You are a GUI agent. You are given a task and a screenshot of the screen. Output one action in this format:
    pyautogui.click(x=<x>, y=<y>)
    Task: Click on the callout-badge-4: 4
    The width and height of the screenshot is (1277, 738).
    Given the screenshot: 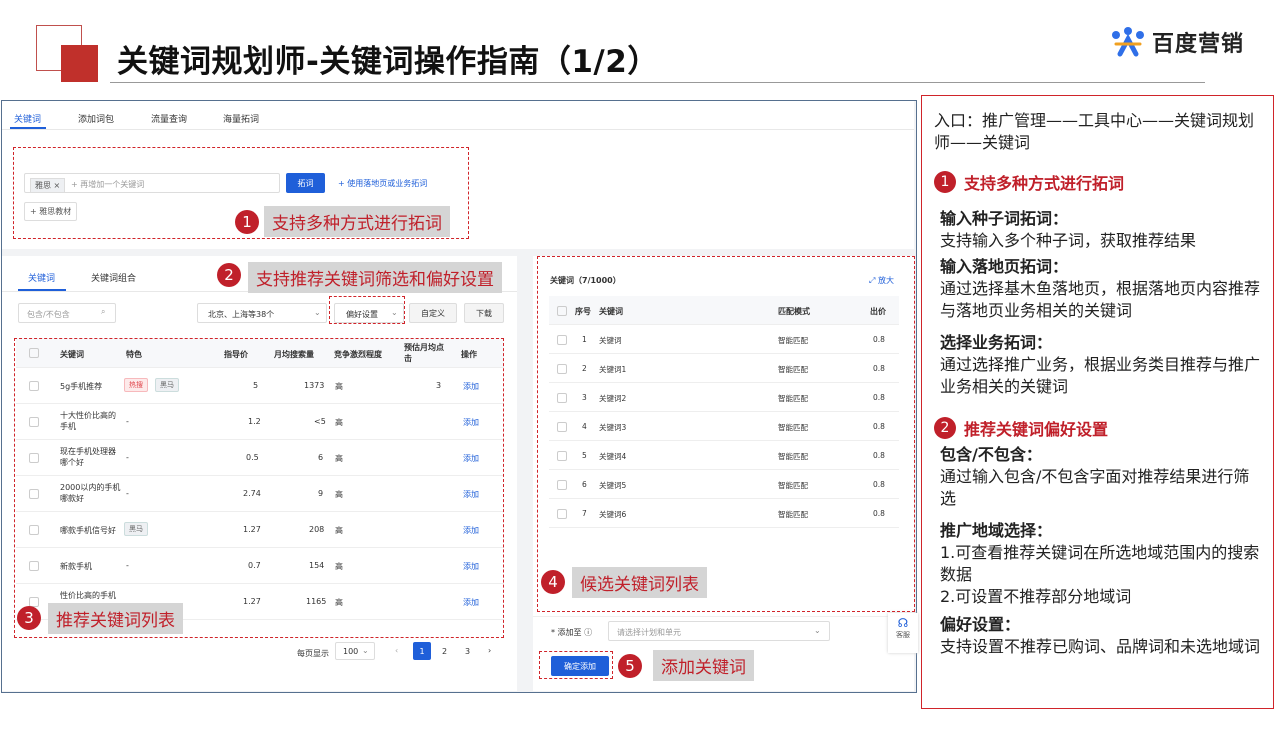 What is the action you would take?
    pyautogui.click(x=553, y=582)
    